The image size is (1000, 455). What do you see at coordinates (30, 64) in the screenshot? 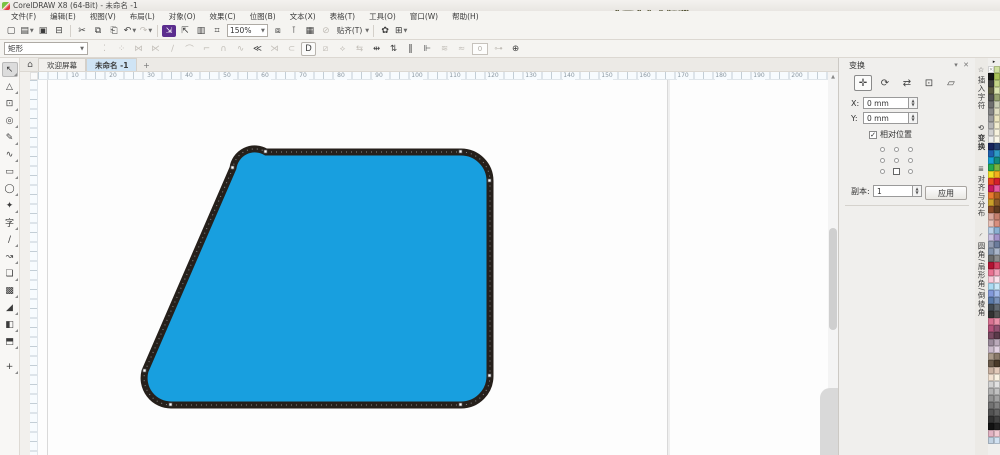
I see `welcome-home-icon: ⌂` at bounding box center [30, 64].